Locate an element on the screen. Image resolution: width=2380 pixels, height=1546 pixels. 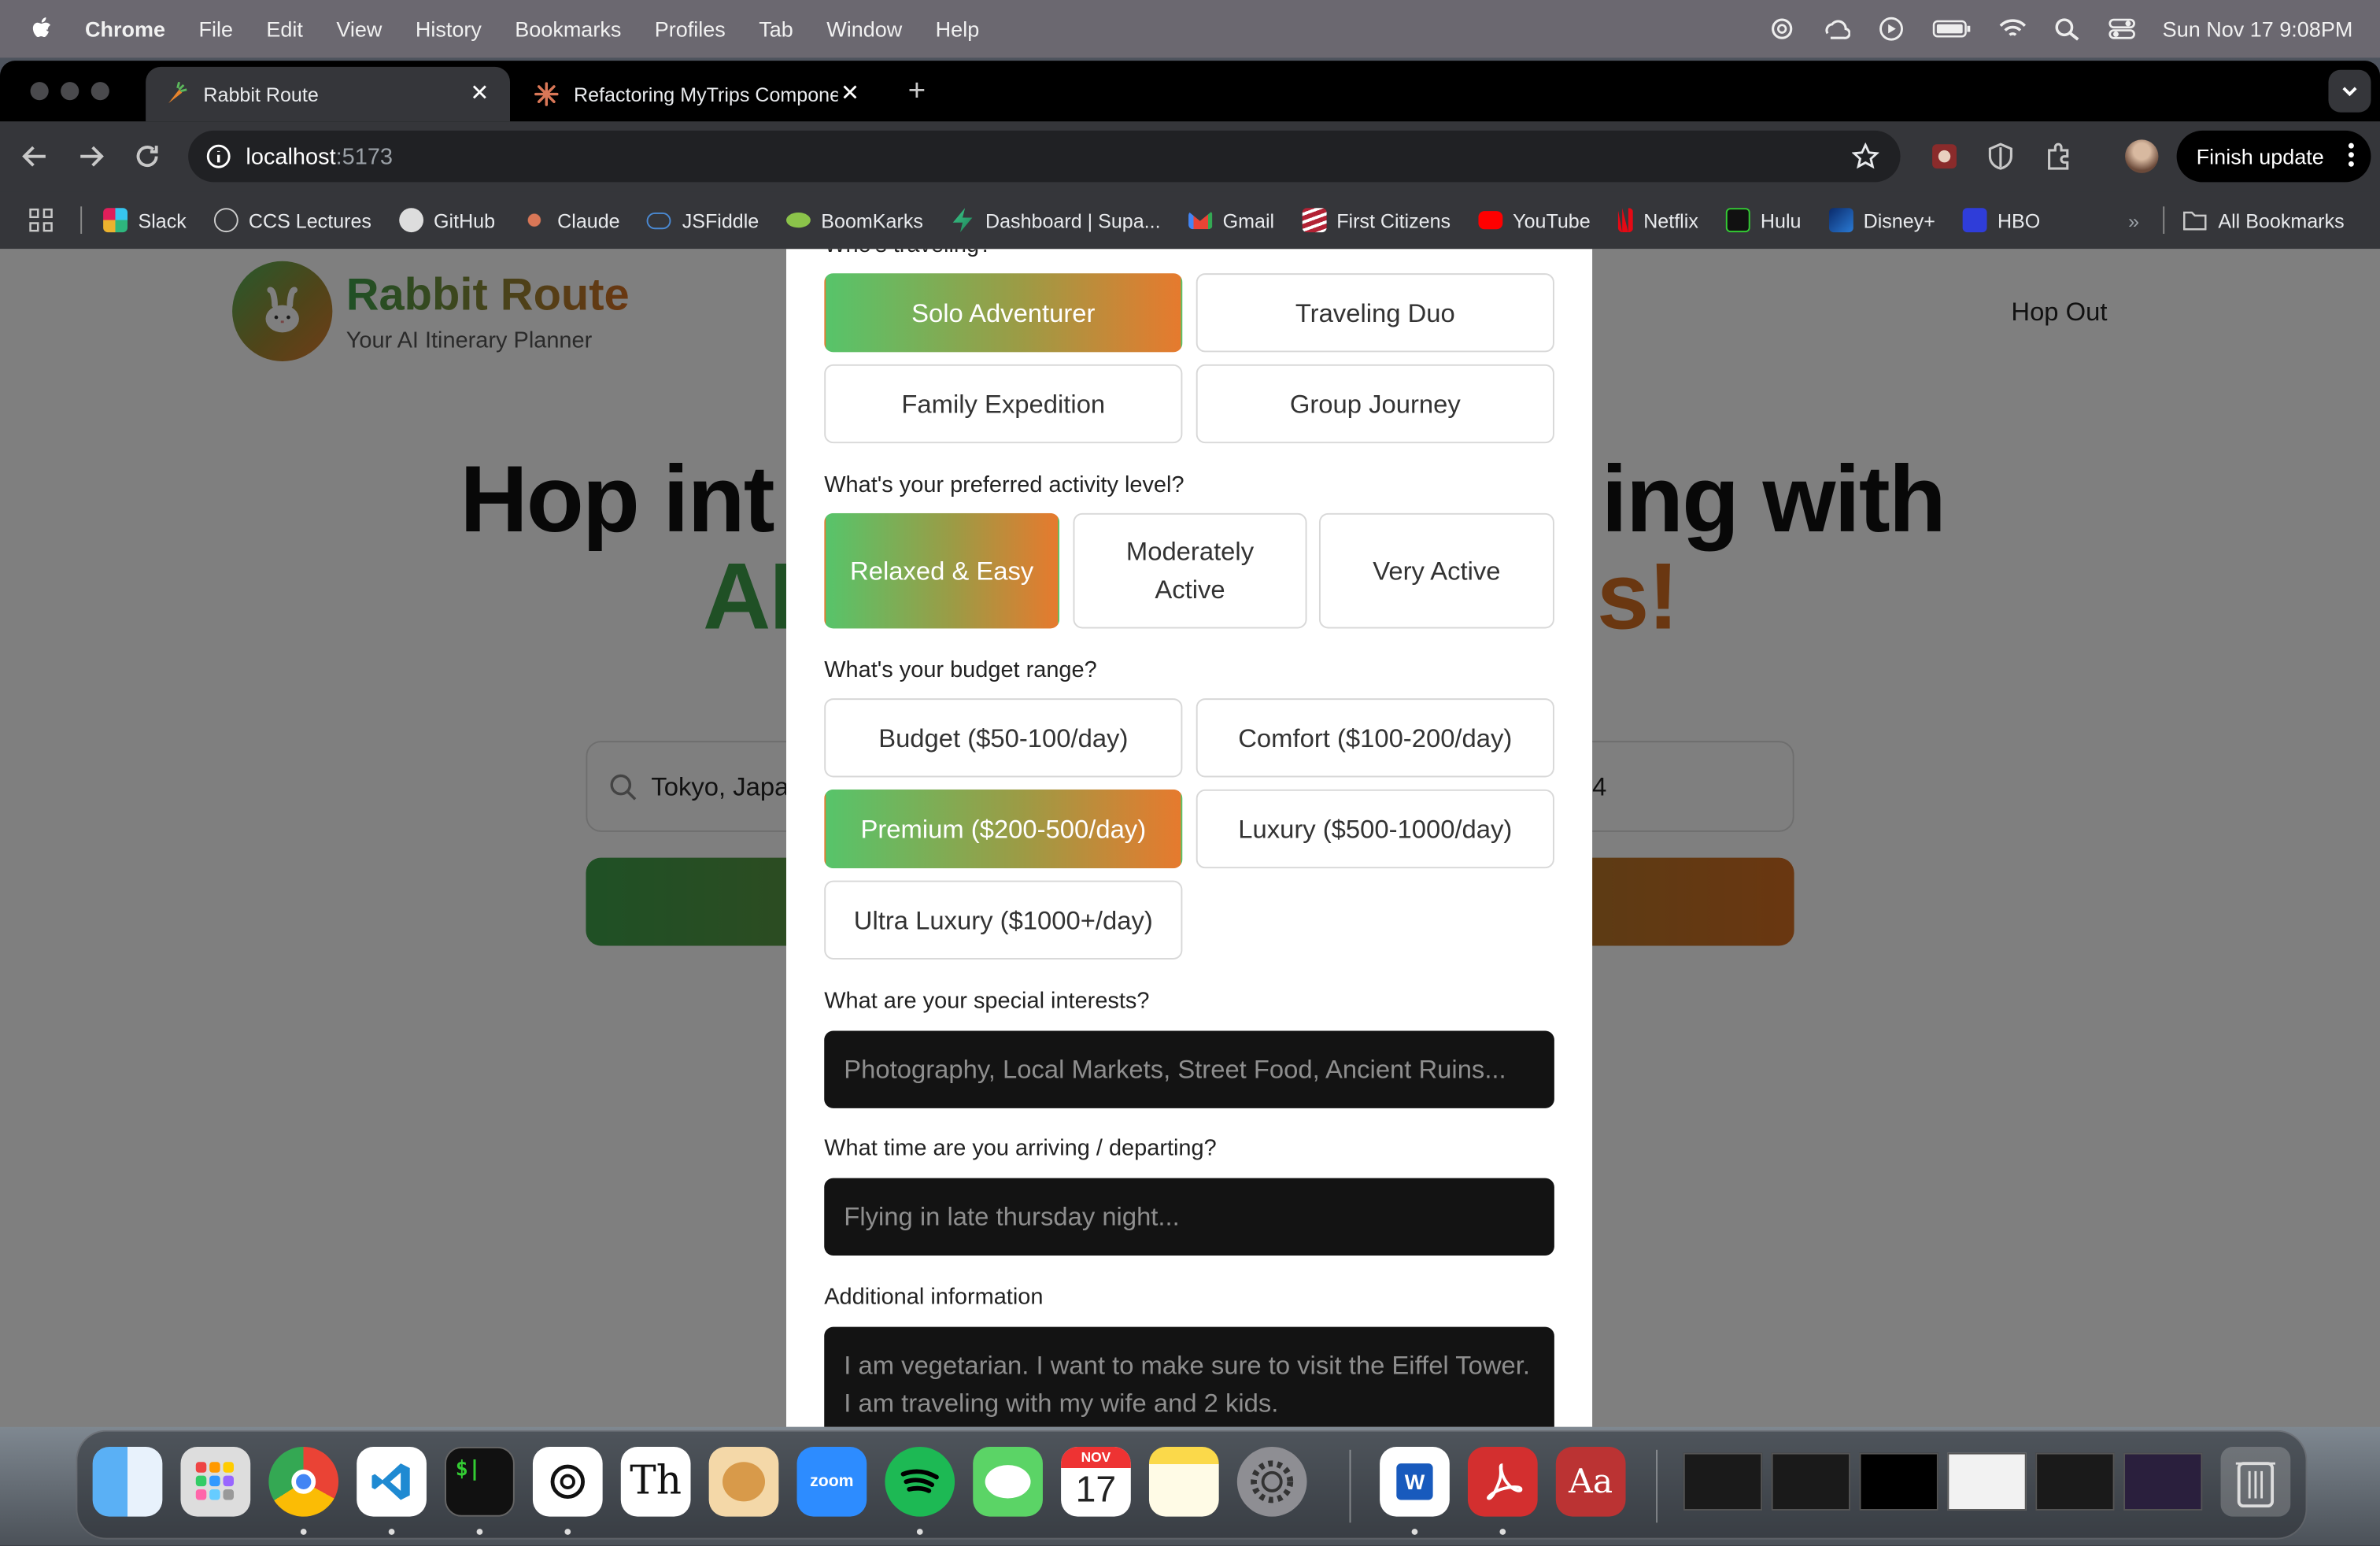
forward-arrow-icon is located at coordinates (91, 155).